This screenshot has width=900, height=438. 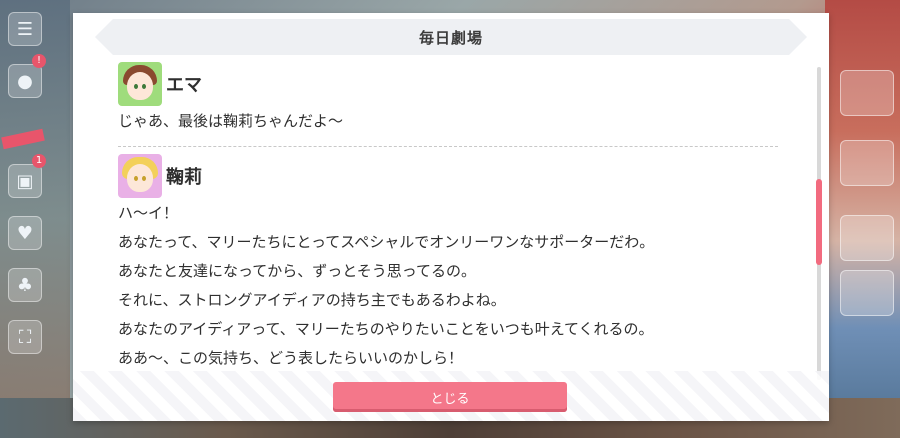 I want to click on dialog-title: 毎日劇場, so click(x=450, y=37).